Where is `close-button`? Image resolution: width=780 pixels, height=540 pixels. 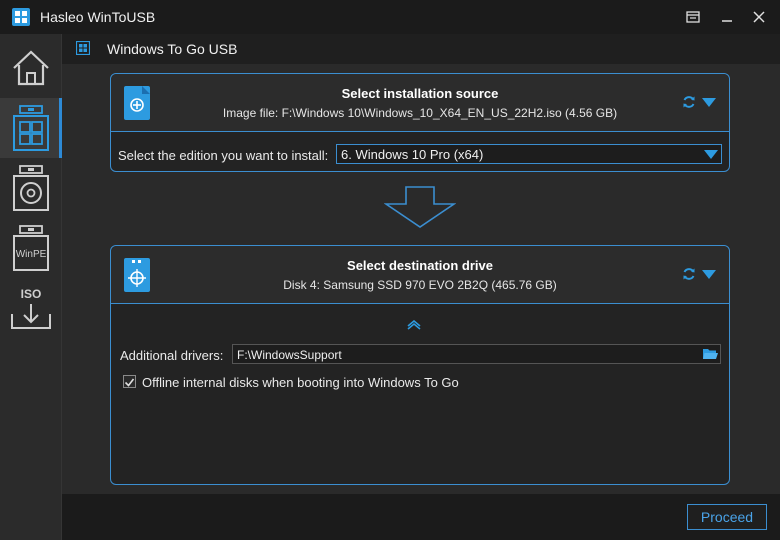
close-button is located at coordinates (759, 17).